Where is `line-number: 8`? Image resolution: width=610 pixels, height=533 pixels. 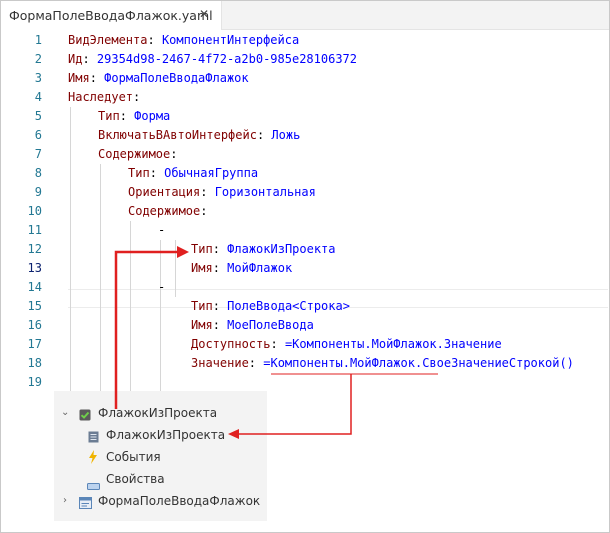 line-number: 8 is located at coordinates (38, 173).